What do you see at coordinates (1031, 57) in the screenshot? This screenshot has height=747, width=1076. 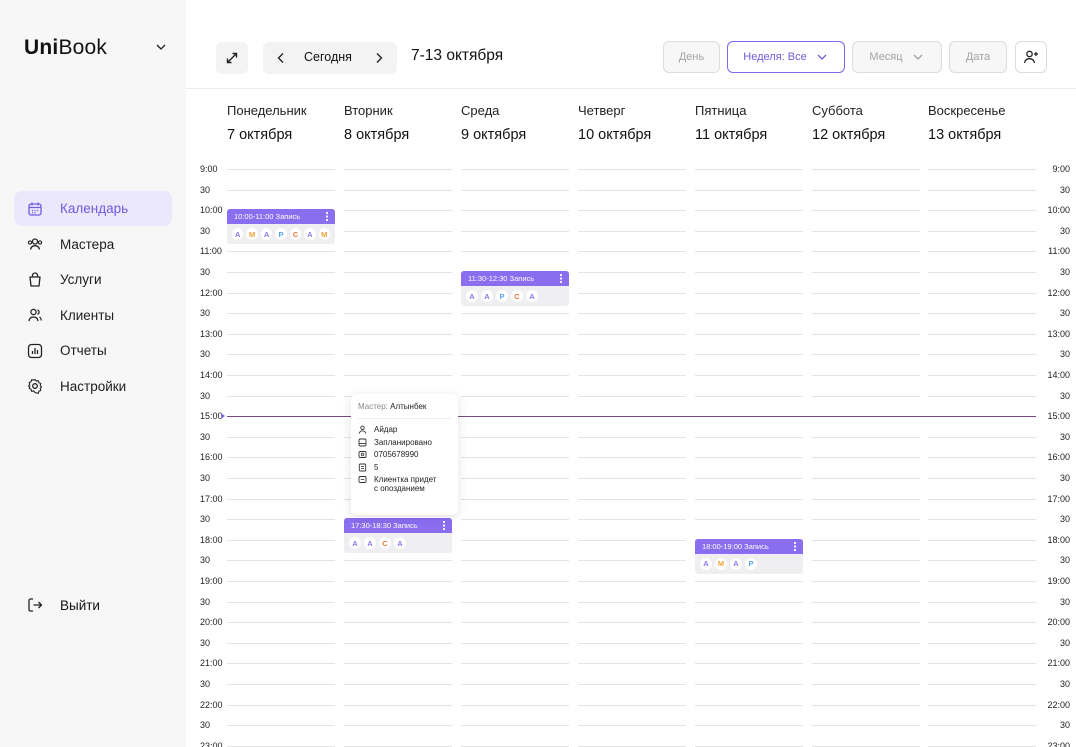 I see `add-user-button` at bounding box center [1031, 57].